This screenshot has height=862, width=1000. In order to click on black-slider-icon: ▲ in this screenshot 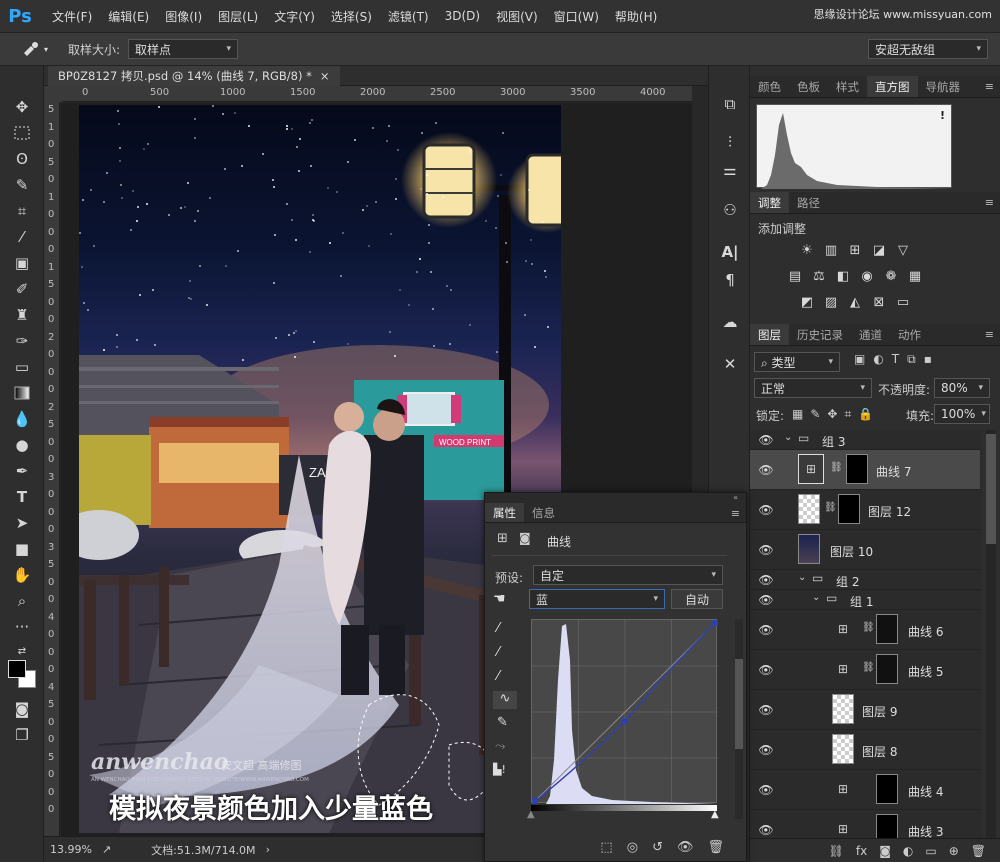, I will do `click(531, 814)`.